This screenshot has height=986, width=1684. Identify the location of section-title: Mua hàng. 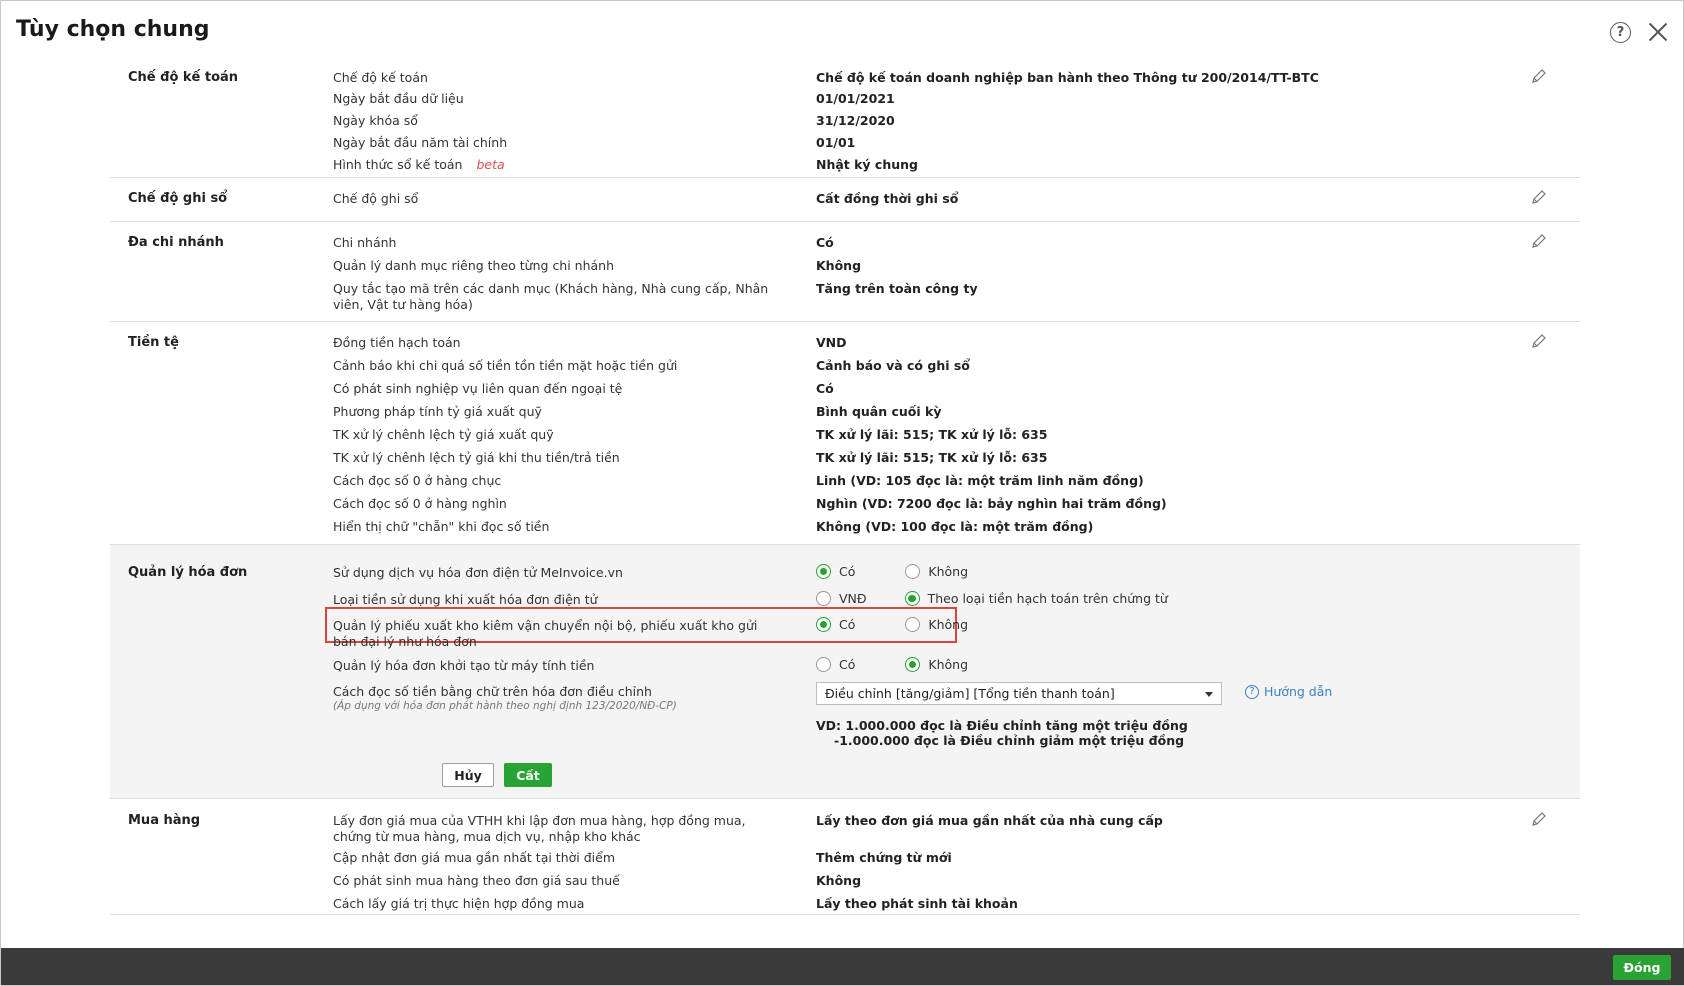
(164, 820).